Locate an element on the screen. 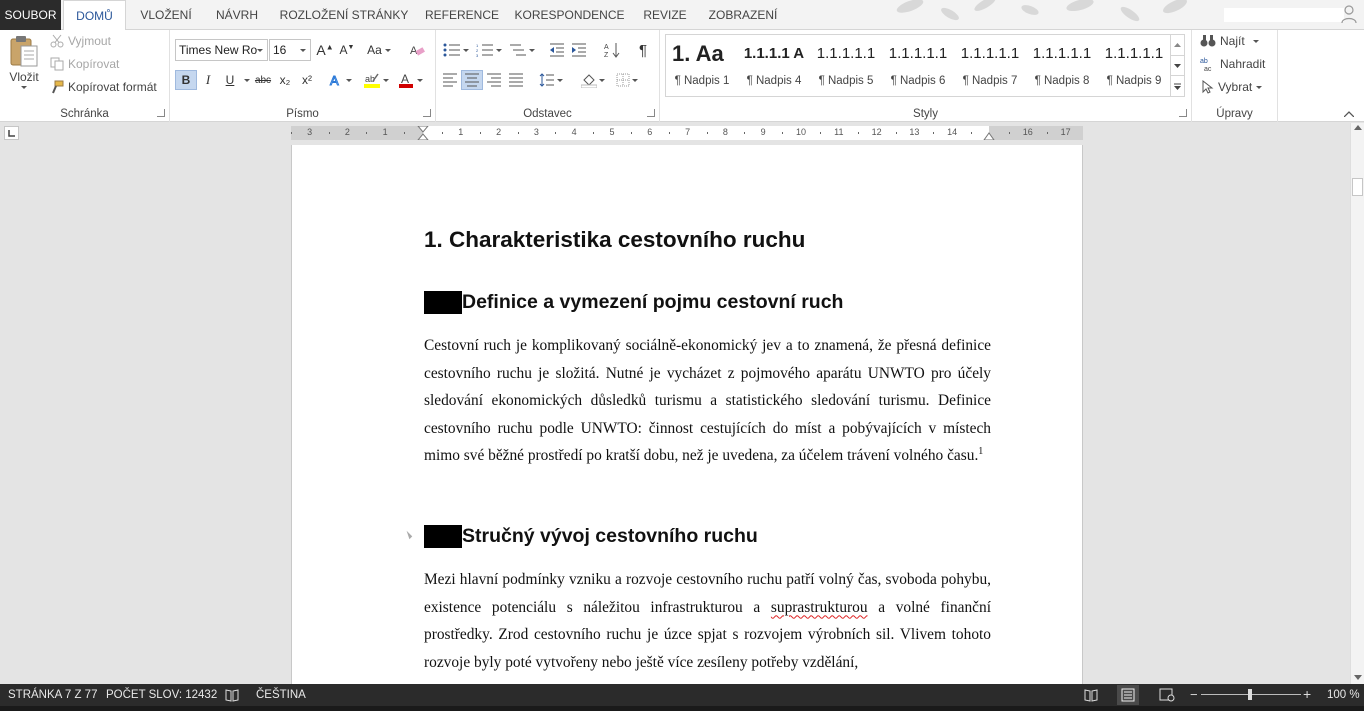  zoom-level: 100 % is located at coordinates (1343, 695).